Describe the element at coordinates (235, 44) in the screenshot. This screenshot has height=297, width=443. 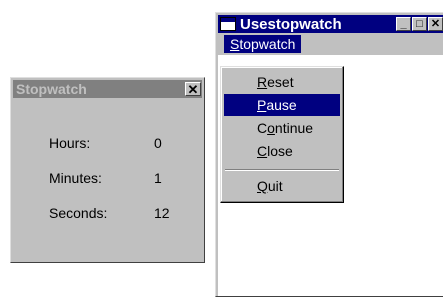
I see `menu-stopwatch-mnemonic: S` at that location.